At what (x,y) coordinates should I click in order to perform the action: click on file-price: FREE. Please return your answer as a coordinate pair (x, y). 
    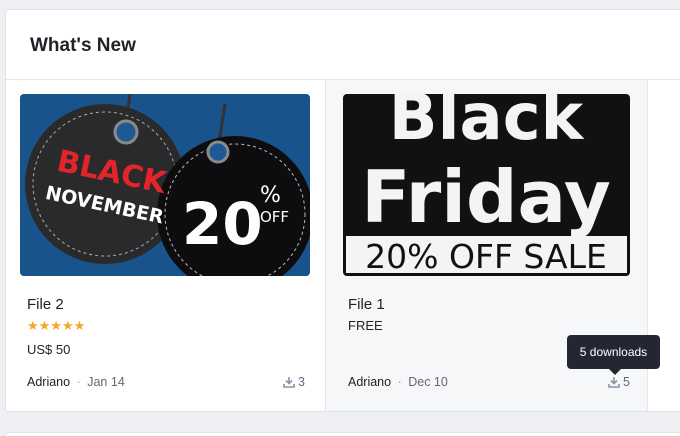
    Looking at the image, I should click on (365, 325).